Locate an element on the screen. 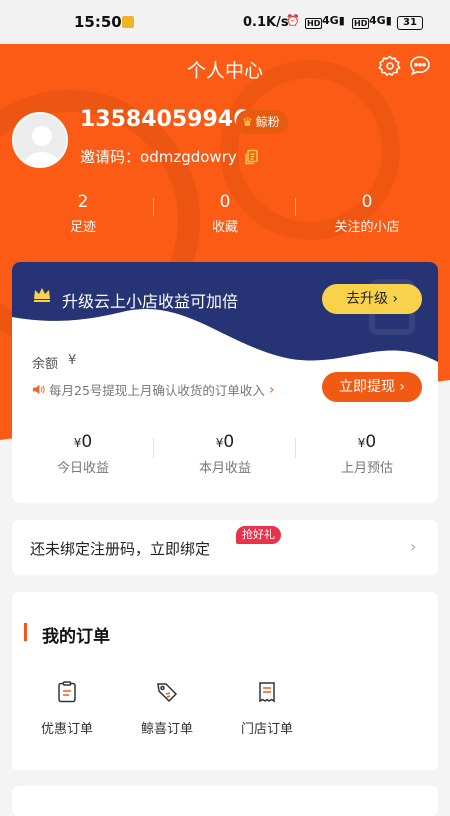 The image size is (450, 816). upgrade-button: 去升级 › is located at coordinates (372, 299).